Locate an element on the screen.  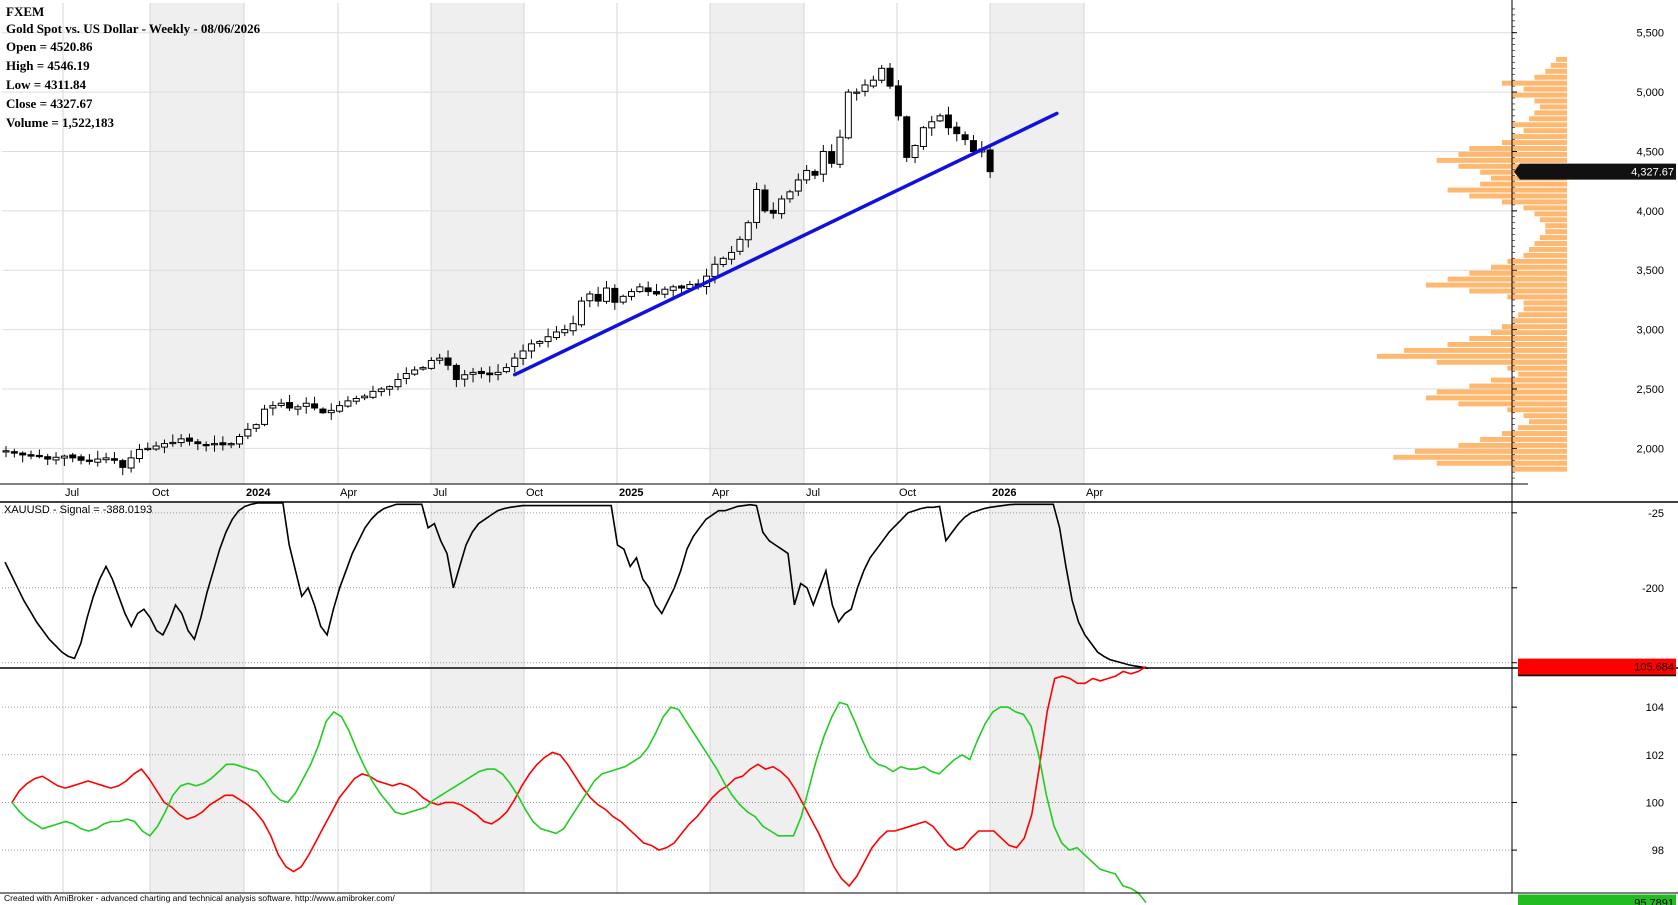
signal-axis-label: -200 is located at coordinates (1653, 589).